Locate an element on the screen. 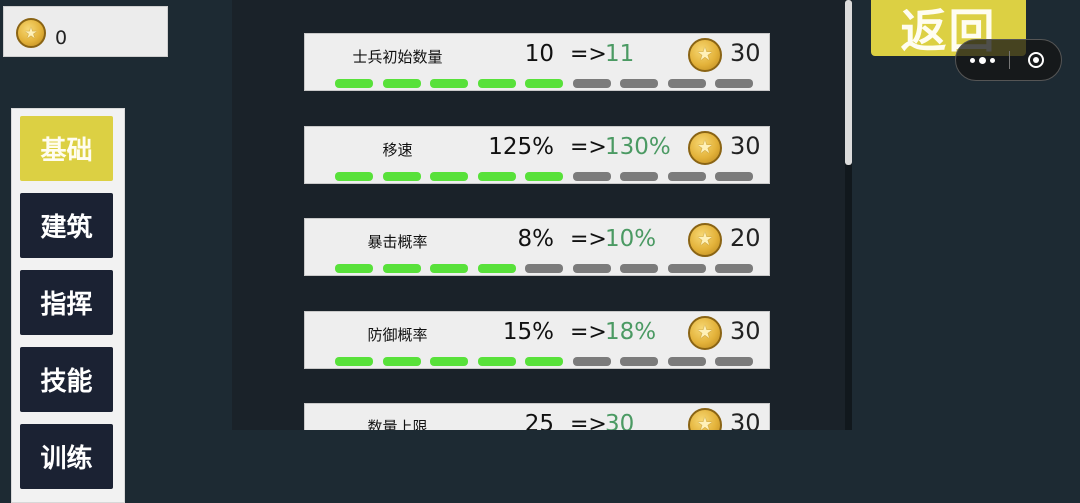  next-value: 18% is located at coordinates (631, 332).